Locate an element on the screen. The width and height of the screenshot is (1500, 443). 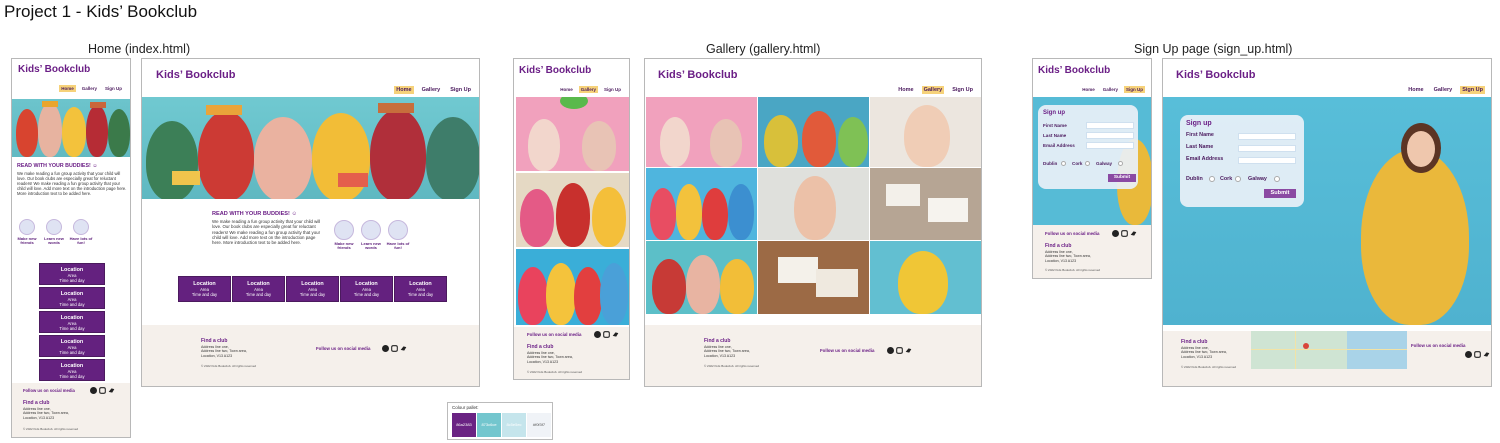
radio-label: Cork is located at coordinates (1077, 163).